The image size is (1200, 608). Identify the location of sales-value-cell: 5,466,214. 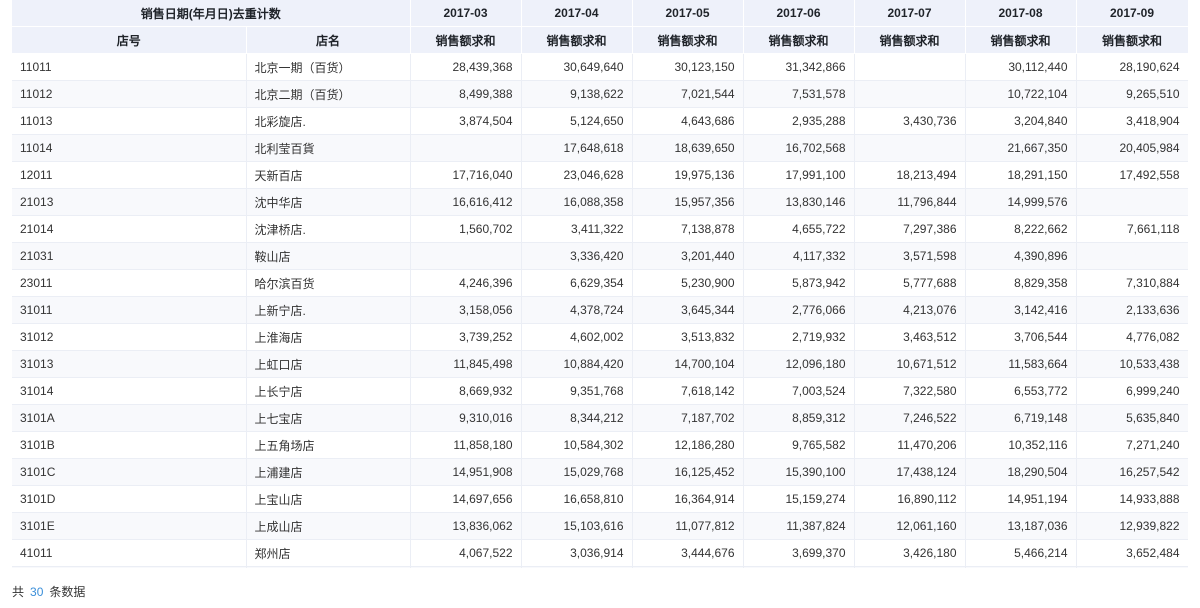
(1021, 553).